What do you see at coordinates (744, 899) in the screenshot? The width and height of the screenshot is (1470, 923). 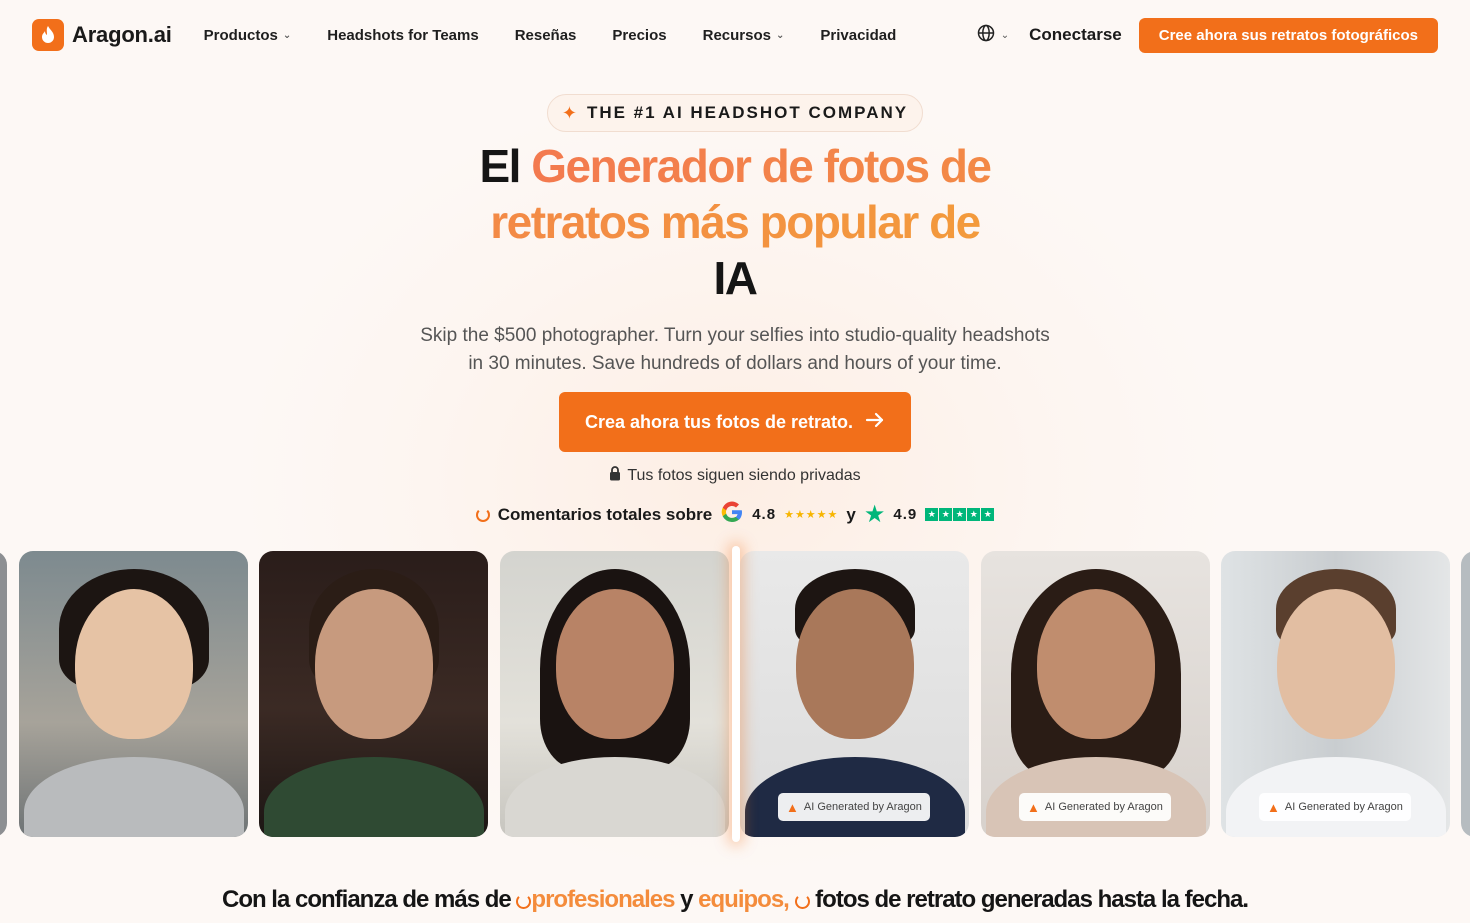 I see `trust-teams: equipos,` at bounding box center [744, 899].